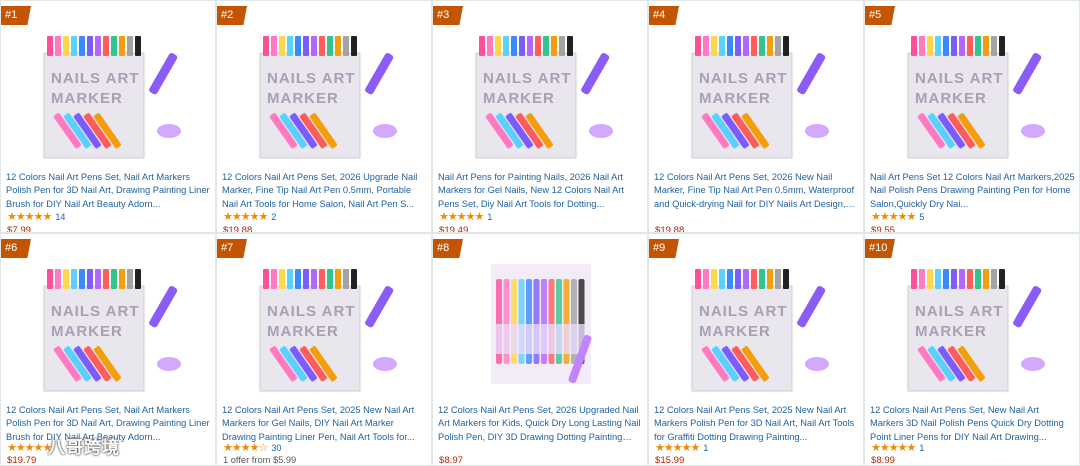  What do you see at coordinates (232, 15) in the screenshot?
I see `rank-badge: #2` at bounding box center [232, 15].